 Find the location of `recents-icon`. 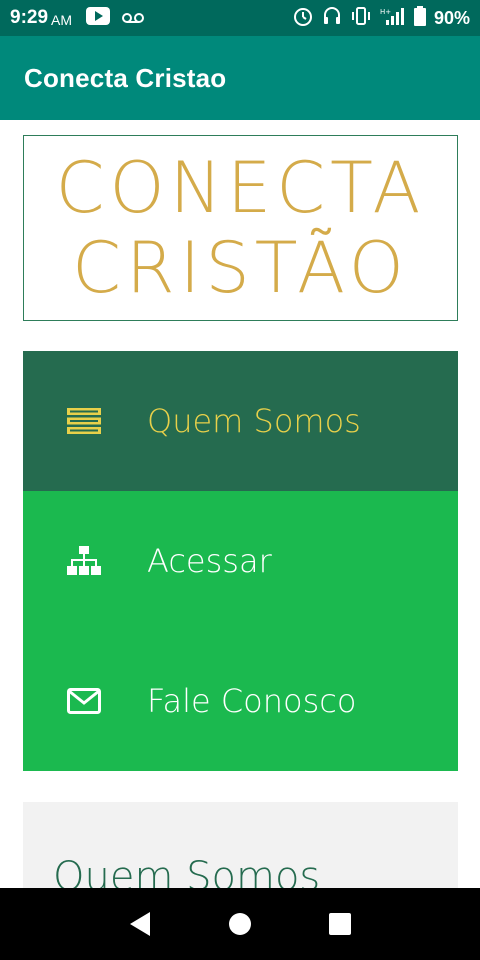

recents-icon is located at coordinates (340, 924).